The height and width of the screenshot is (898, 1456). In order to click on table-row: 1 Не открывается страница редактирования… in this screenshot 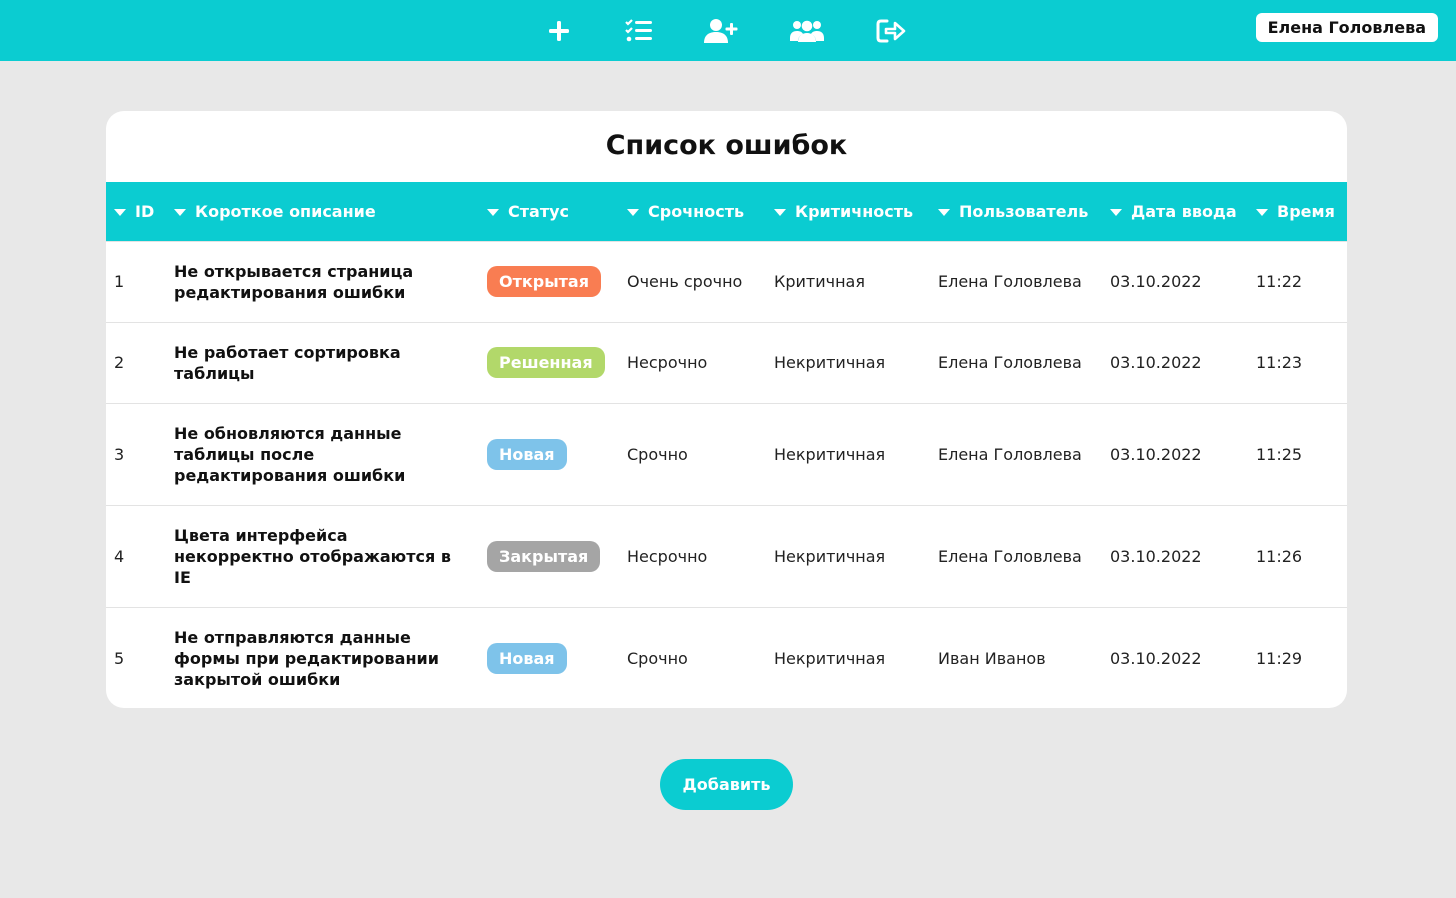, I will do `click(726, 281)`.